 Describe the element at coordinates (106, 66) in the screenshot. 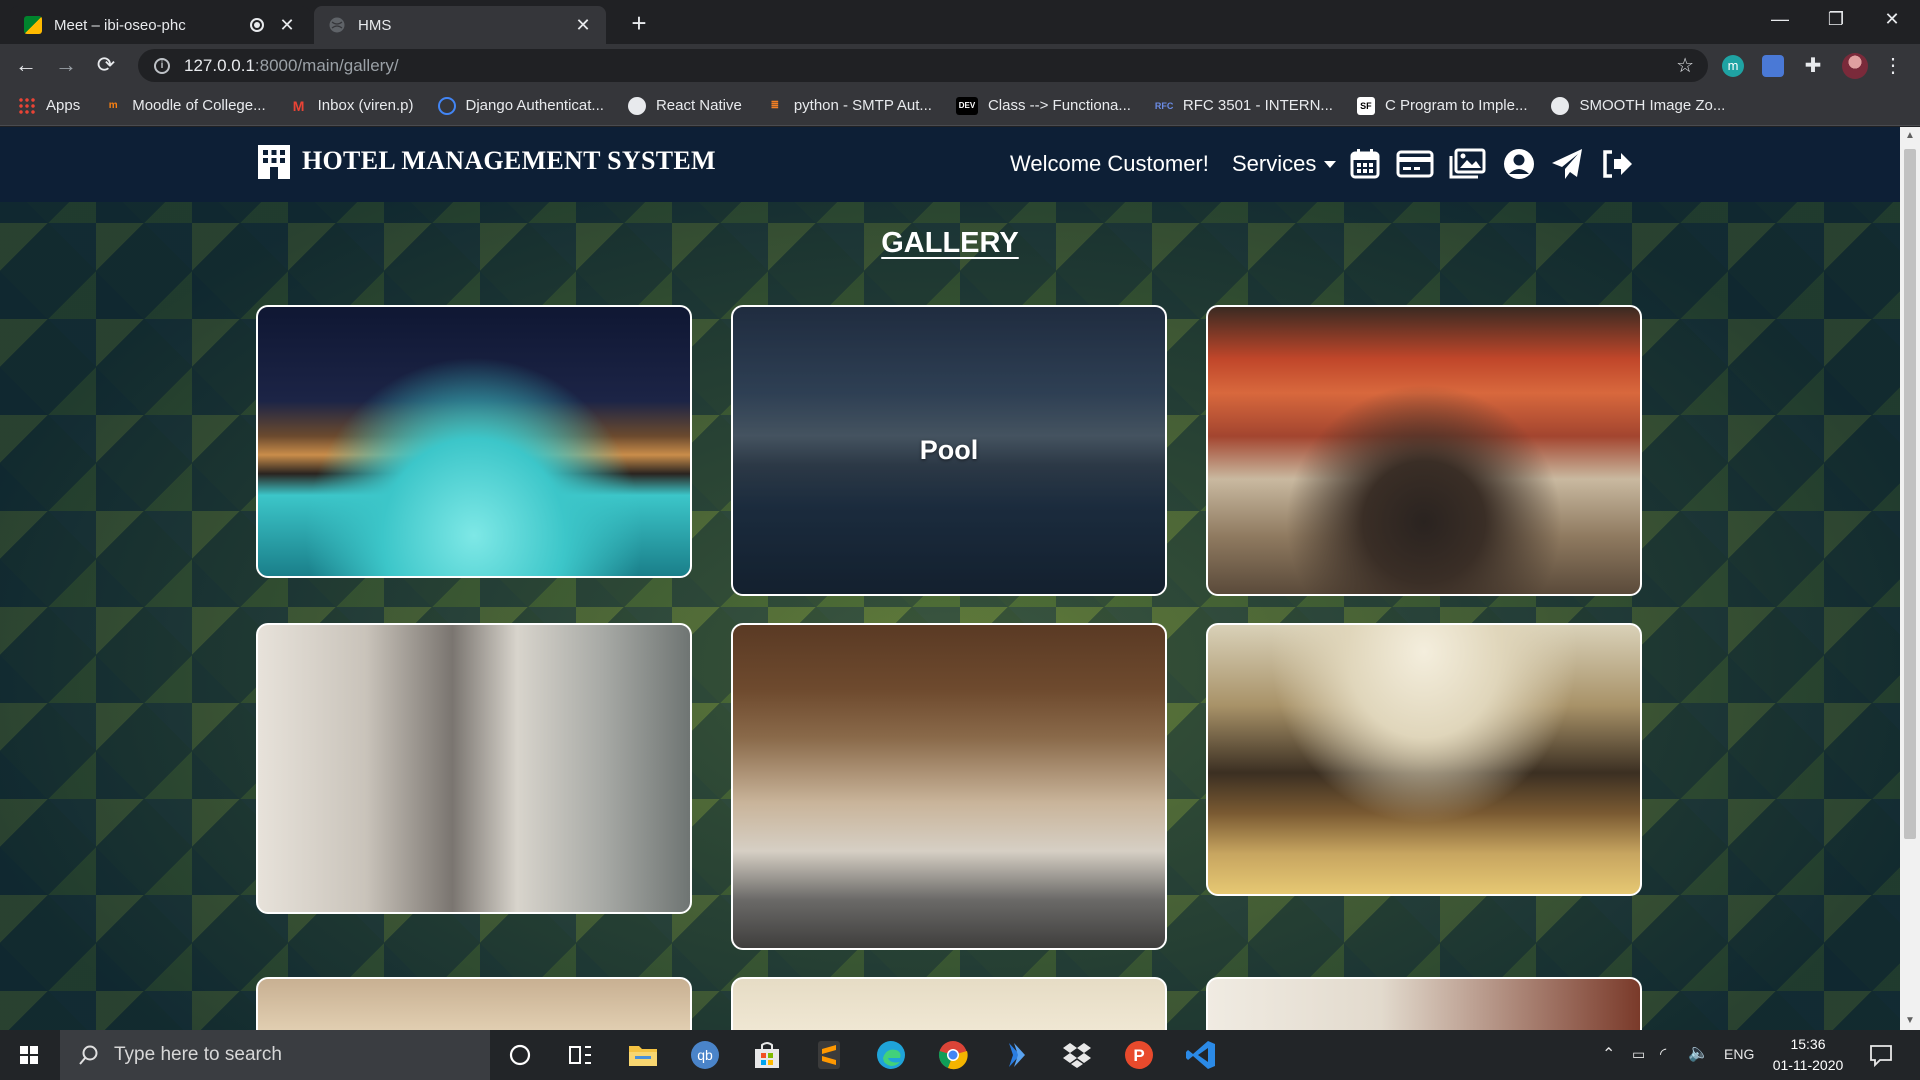

I see `reload-button: ⟳` at that location.